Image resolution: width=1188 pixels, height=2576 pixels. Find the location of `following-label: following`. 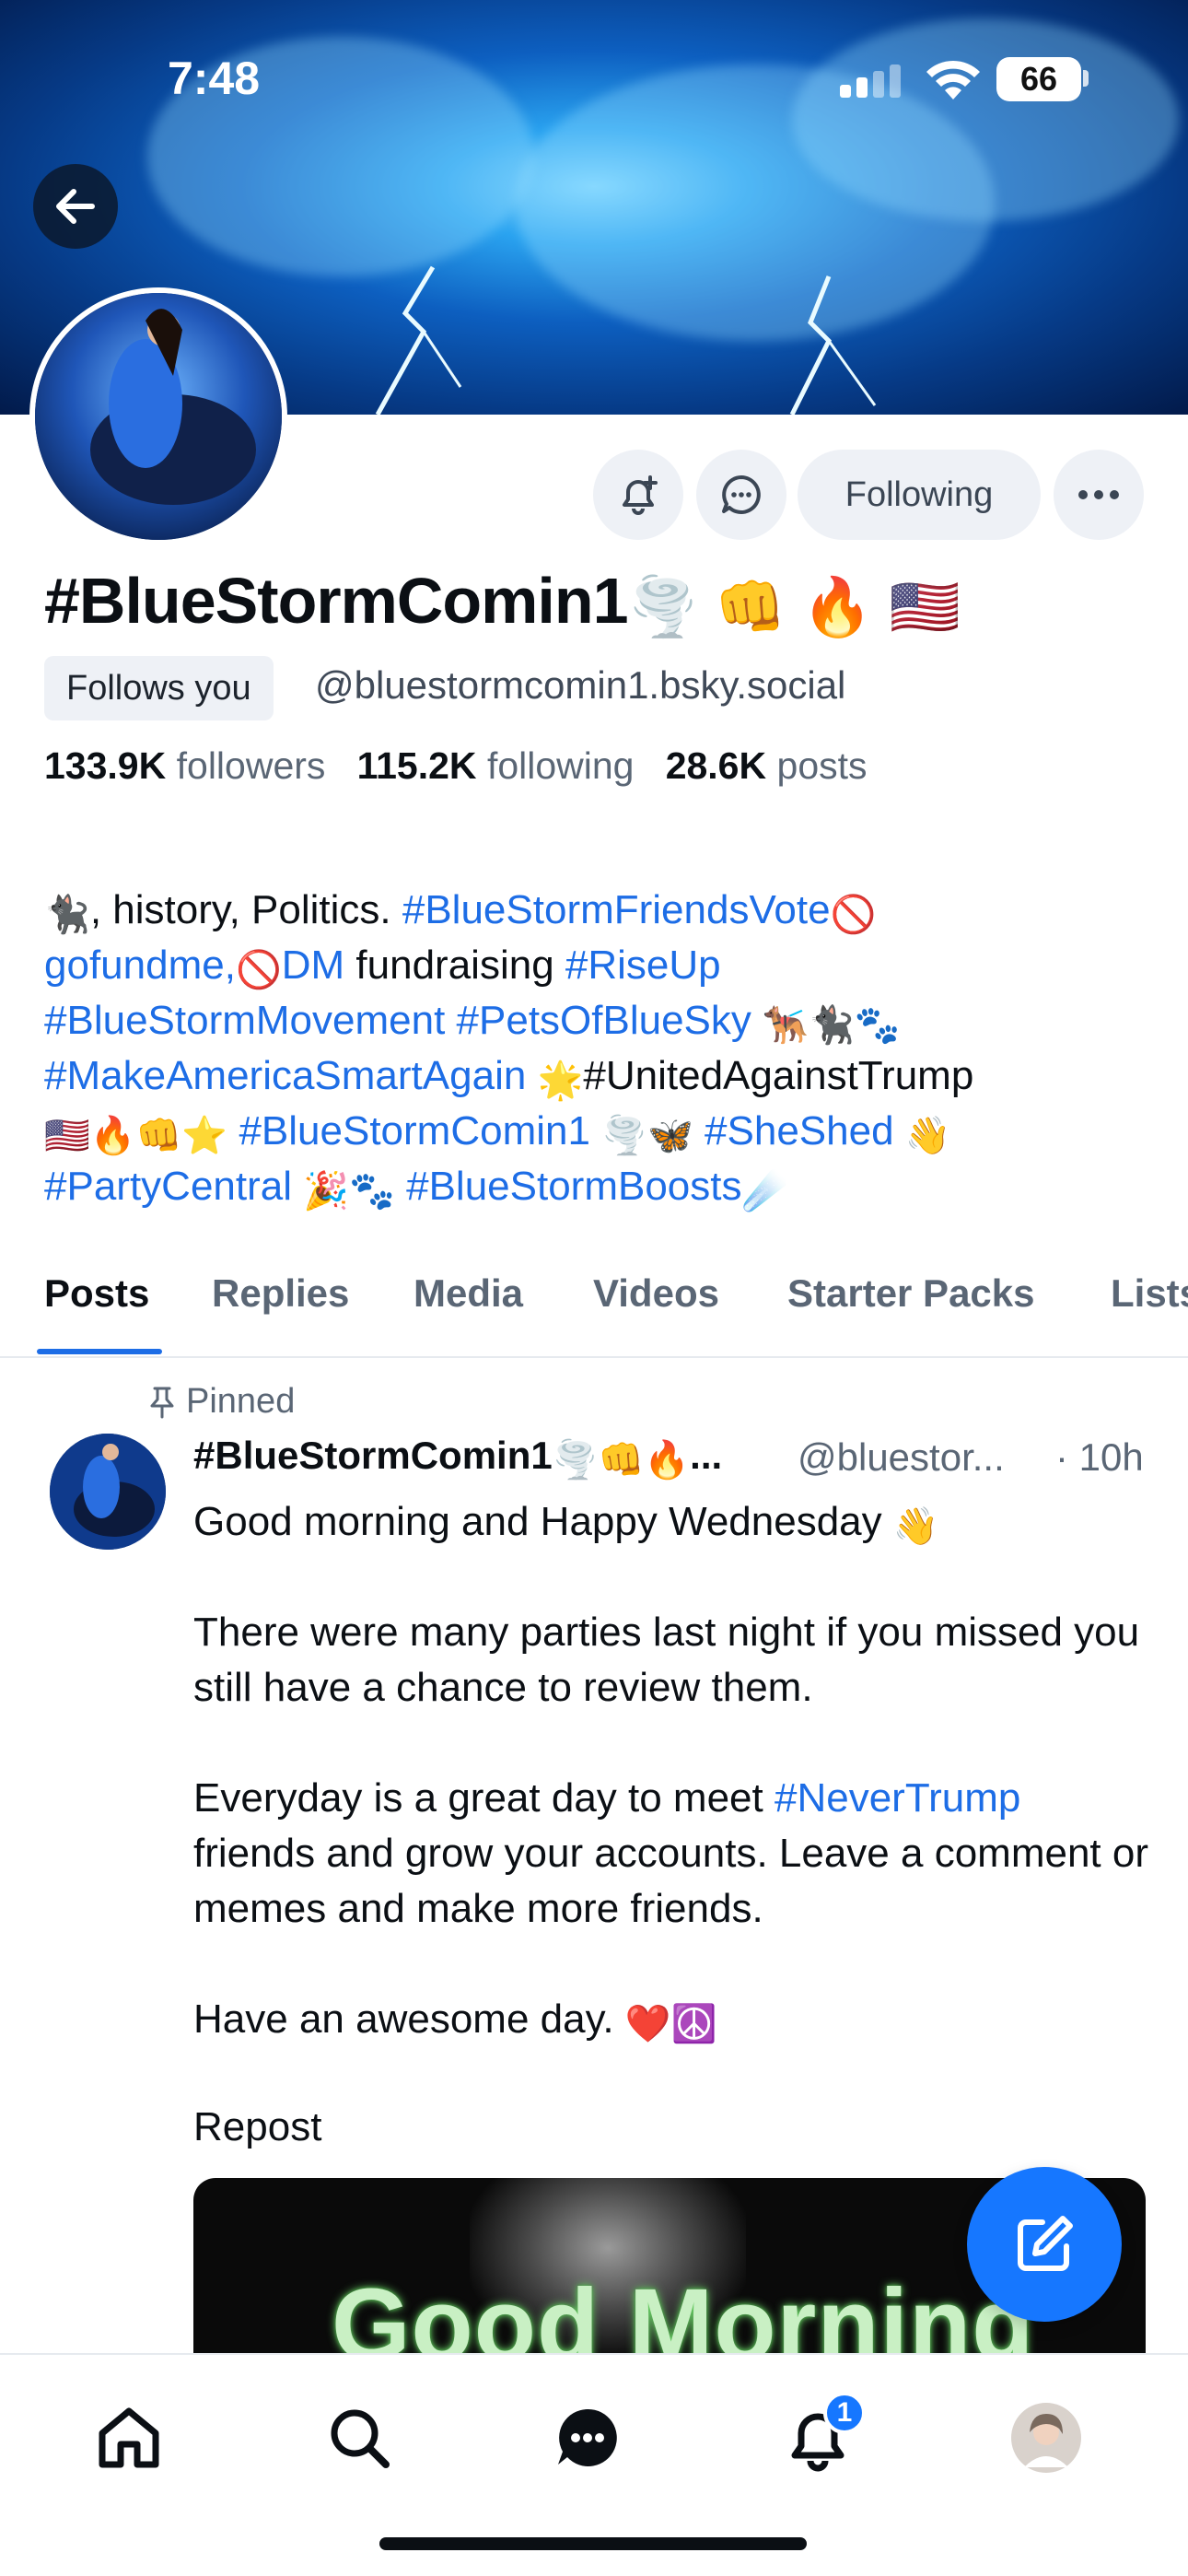

following-label: following is located at coordinates (560, 765).